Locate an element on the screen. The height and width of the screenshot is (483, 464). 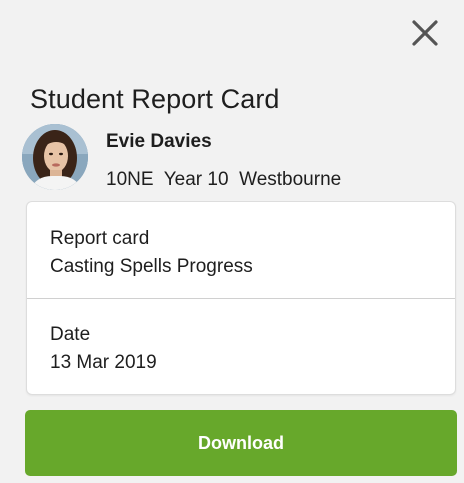
page-title: Student Report Card is located at coordinates (155, 99).